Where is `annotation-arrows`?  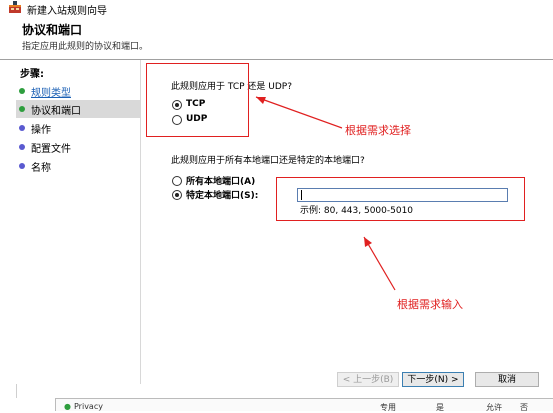 annotation-arrows is located at coordinates (325, 193).